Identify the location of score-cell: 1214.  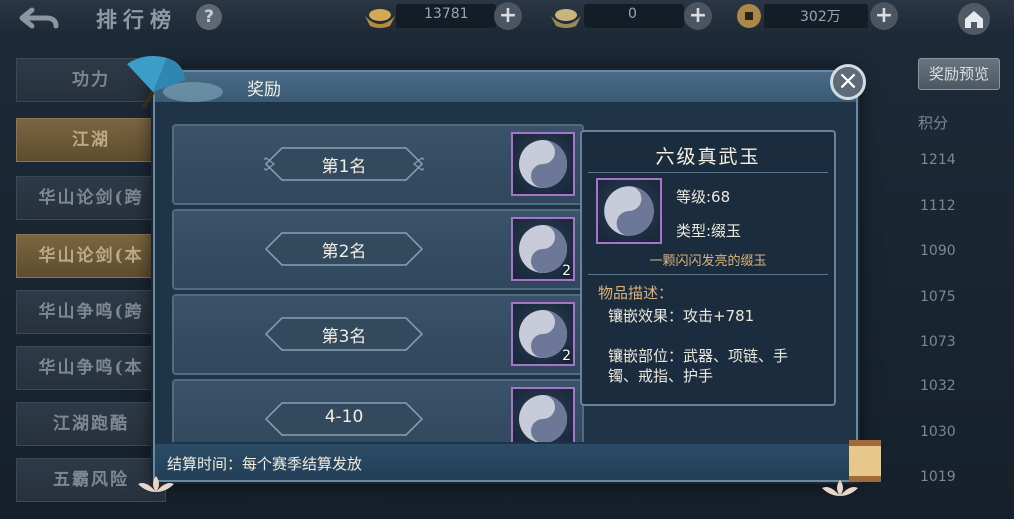
(938, 160).